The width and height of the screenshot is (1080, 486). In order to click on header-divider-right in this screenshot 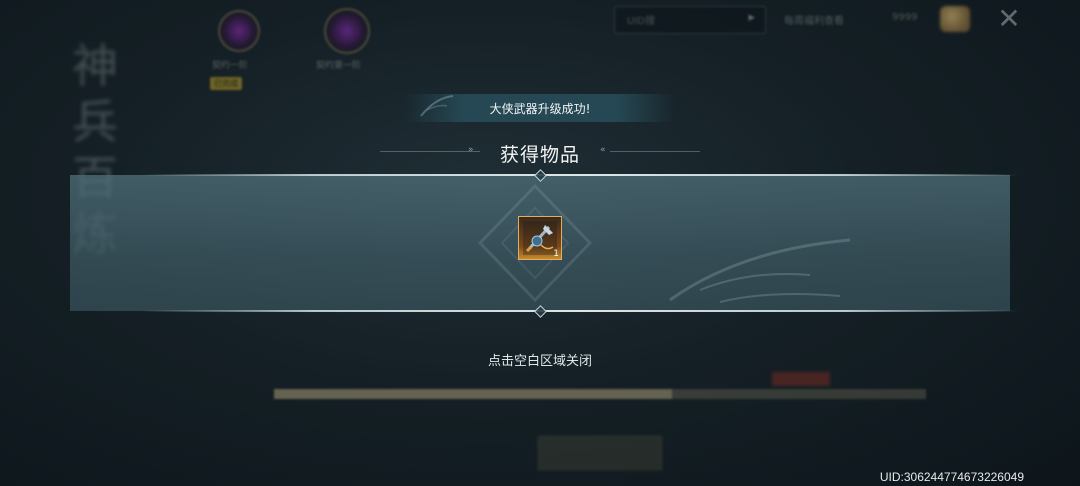, I will do `click(655, 151)`.